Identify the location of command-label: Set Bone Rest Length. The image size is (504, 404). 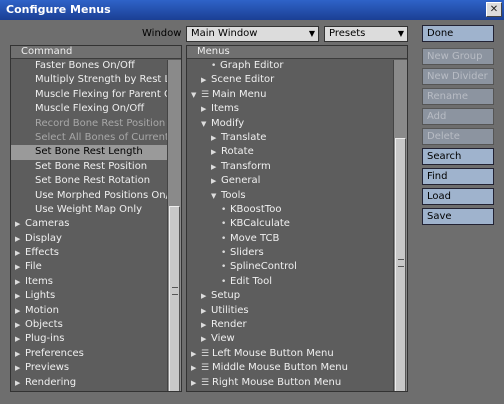
(89, 152).